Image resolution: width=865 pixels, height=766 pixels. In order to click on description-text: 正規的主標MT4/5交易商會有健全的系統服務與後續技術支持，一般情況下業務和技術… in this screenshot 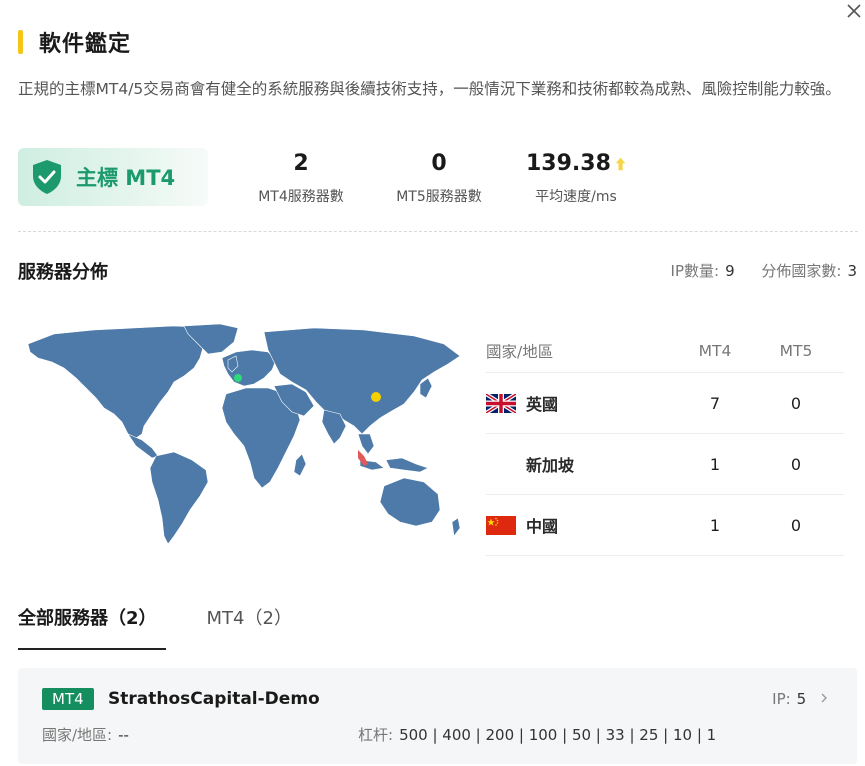, I will do `click(429, 89)`.